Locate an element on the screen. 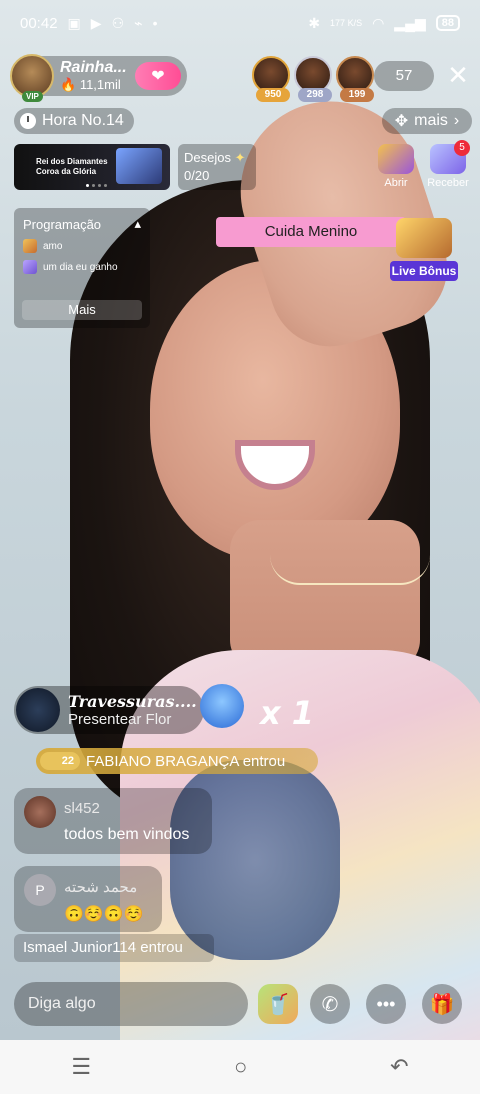  chat-username: محمد شحته is located at coordinates (101, 887).